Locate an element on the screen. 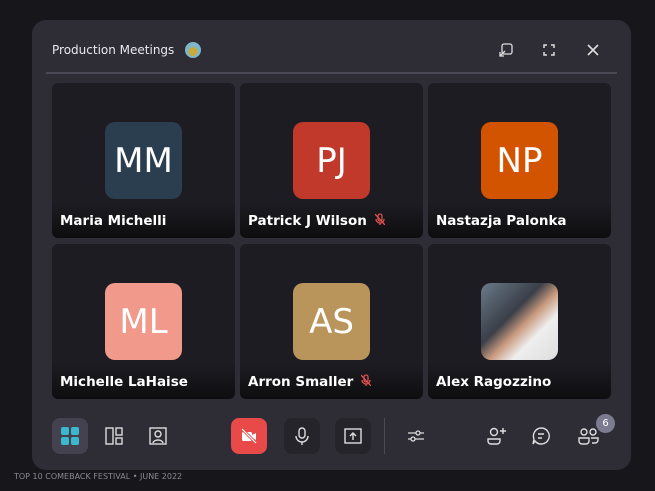 The width and height of the screenshot is (655, 491). participant-name: Arron Smaller is located at coordinates (301, 382).